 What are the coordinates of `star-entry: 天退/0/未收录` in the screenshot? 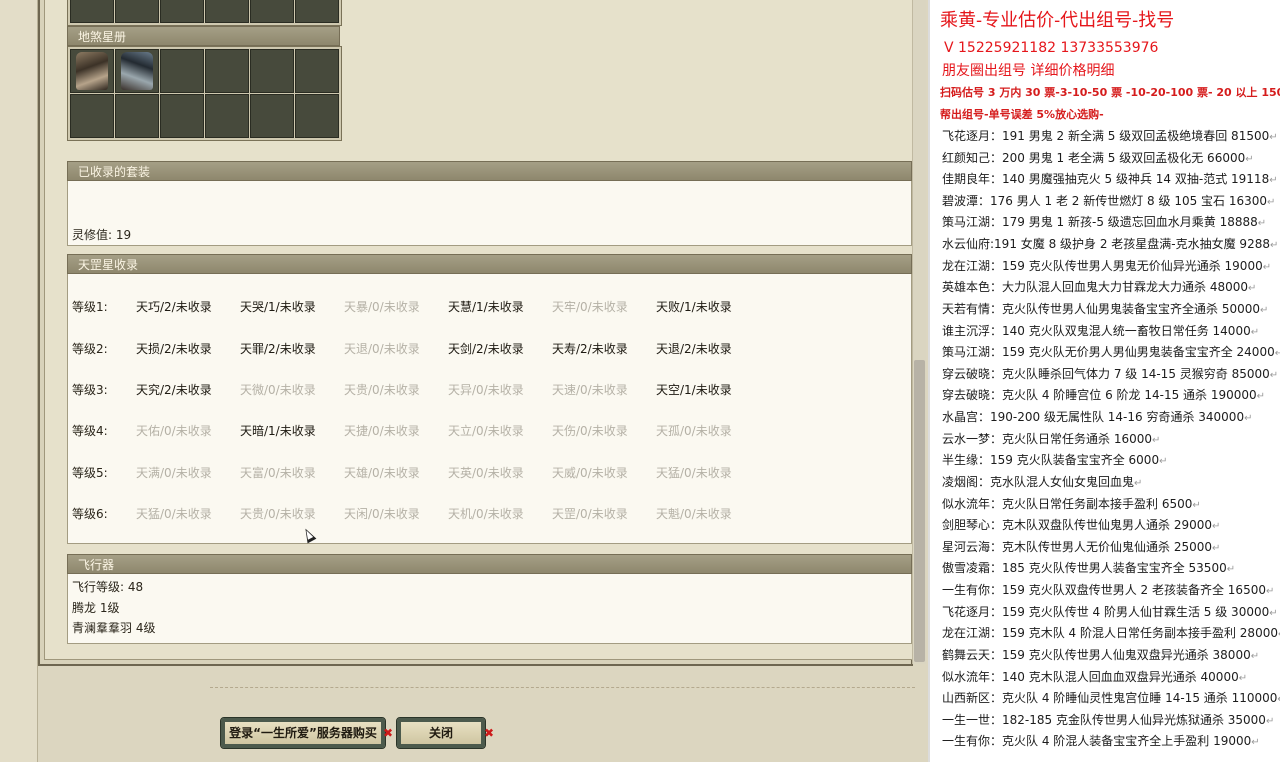 It's located at (382, 348).